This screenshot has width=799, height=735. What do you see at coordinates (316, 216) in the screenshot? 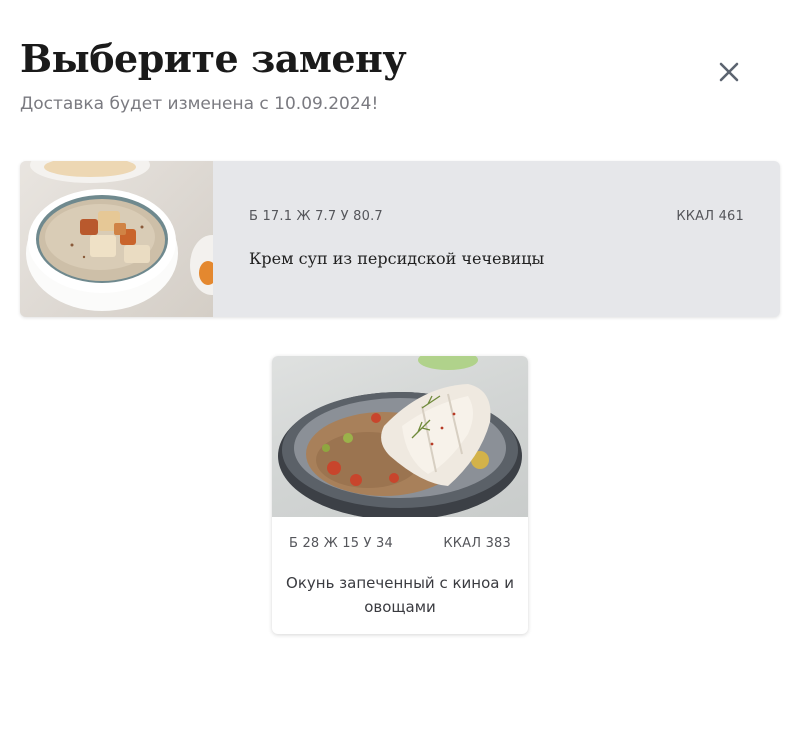
I see `current-dish-macros: Б 17.1 Ж 7.7 У 80.7` at bounding box center [316, 216].